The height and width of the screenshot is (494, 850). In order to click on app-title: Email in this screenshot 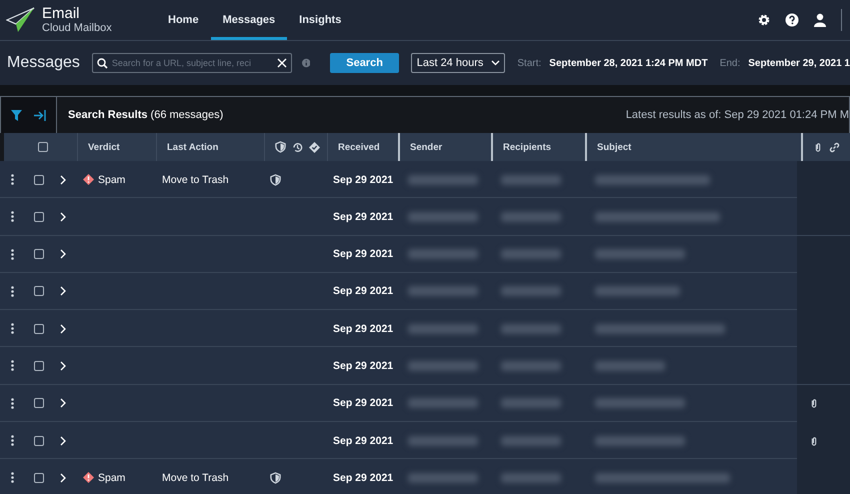, I will do `click(61, 14)`.